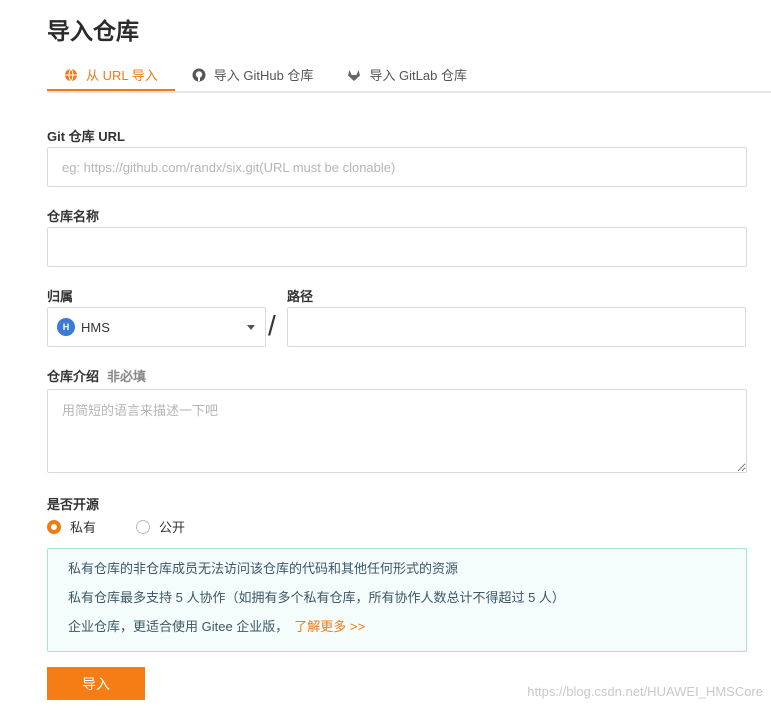  I want to click on repo-name-label: 仓库名称, so click(73, 216).